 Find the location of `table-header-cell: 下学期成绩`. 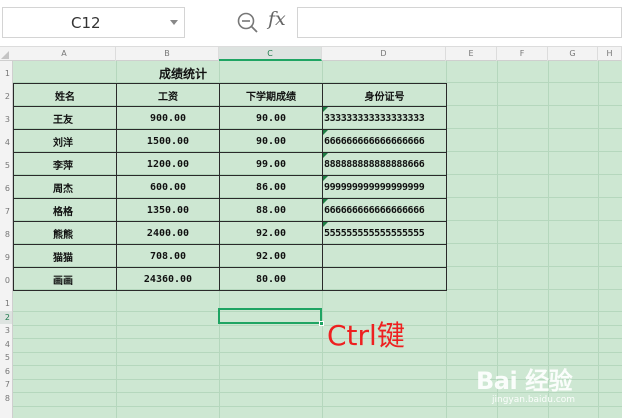

table-header-cell: 下学期成绩 is located at coordinates (271, 95).